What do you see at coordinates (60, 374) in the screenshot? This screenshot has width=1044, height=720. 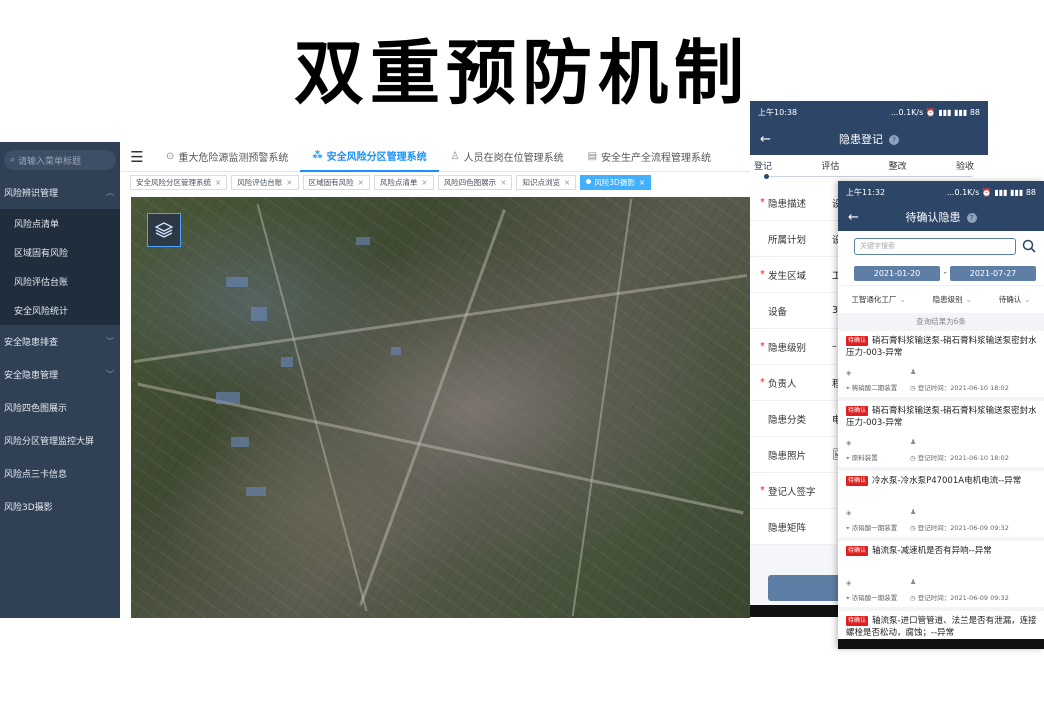 I see `sidebar-item: 安全隐患管理 ﹀` at bounding box center [60, 374].